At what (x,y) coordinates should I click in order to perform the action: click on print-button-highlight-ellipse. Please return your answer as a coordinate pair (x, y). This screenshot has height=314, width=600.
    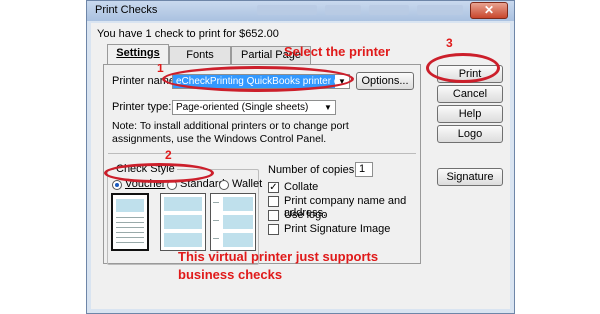
    Looking at the image, I should click on (463, 68).